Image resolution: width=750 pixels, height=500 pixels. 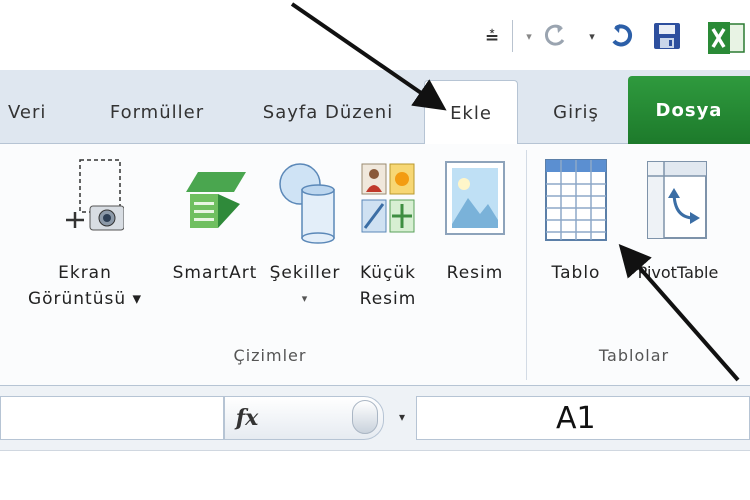 I want to click on picture-button: Resim, so click(x=475, y=245).